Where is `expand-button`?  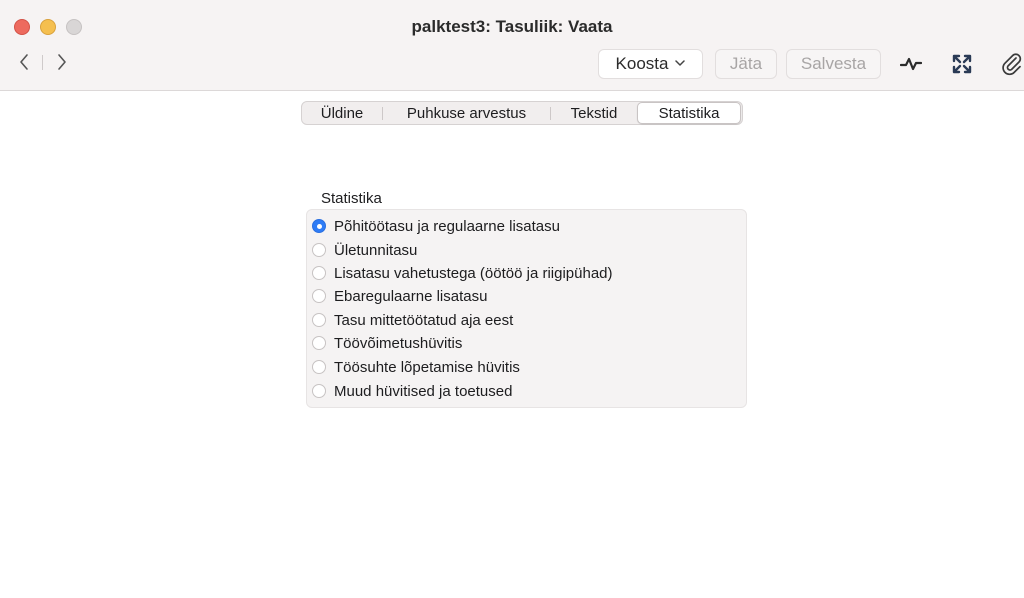
expand-button is located at coordinates (962, 64).